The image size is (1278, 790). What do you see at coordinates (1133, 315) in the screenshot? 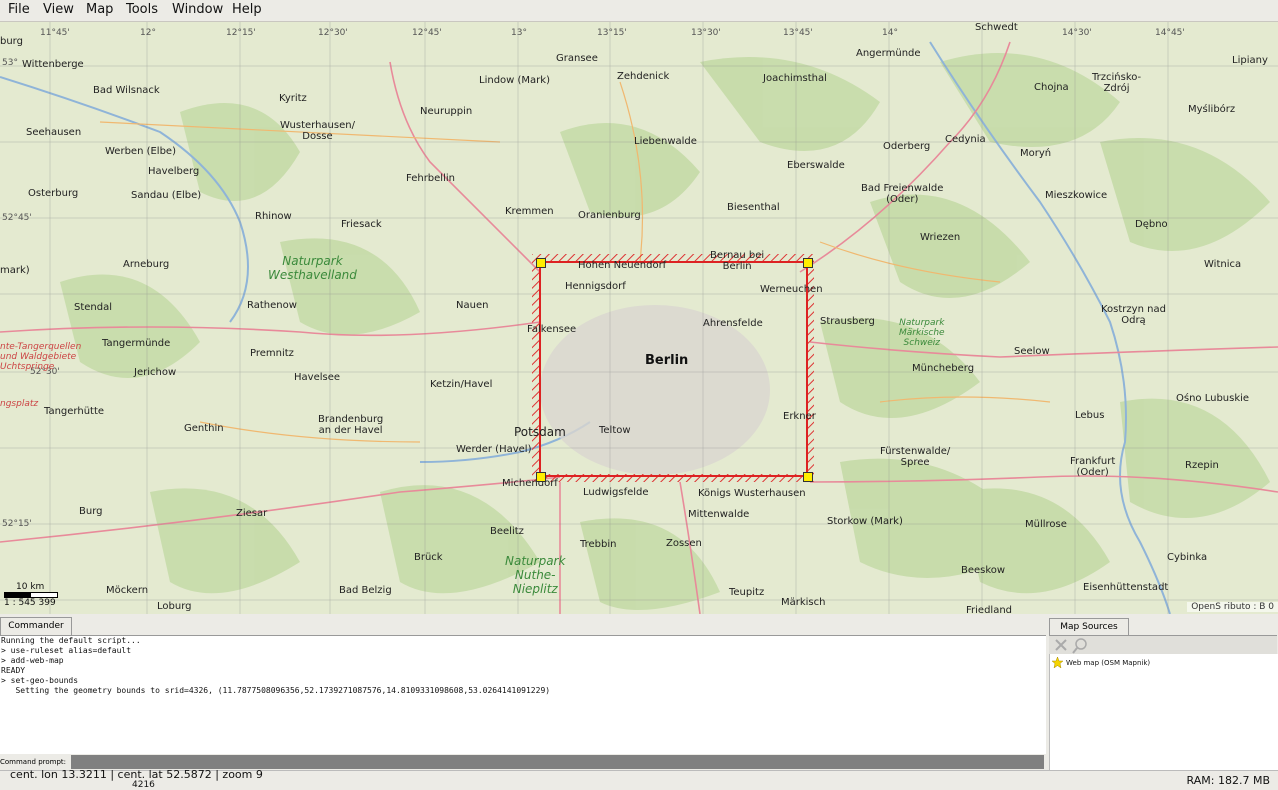
I see `place-label: Kostrzyn nad Odrą` at bounding box center [1133, 315].